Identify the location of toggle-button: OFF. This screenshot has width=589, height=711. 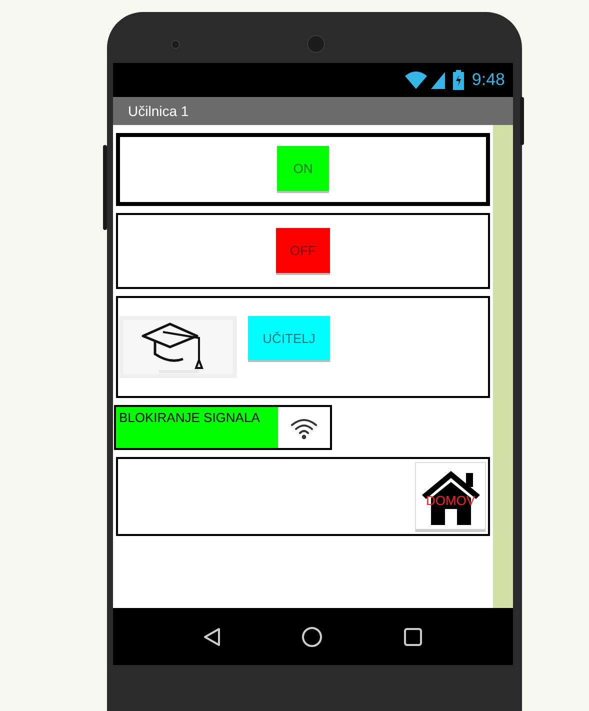
(303, 251).